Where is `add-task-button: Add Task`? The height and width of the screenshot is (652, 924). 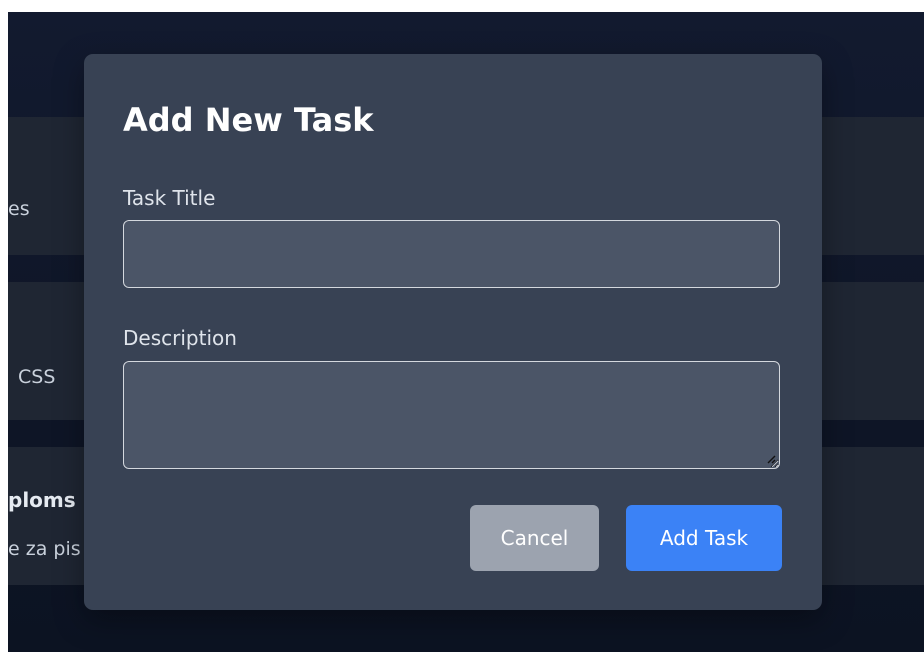
add-task-button: Add Task is located at coordinates (704, 538).